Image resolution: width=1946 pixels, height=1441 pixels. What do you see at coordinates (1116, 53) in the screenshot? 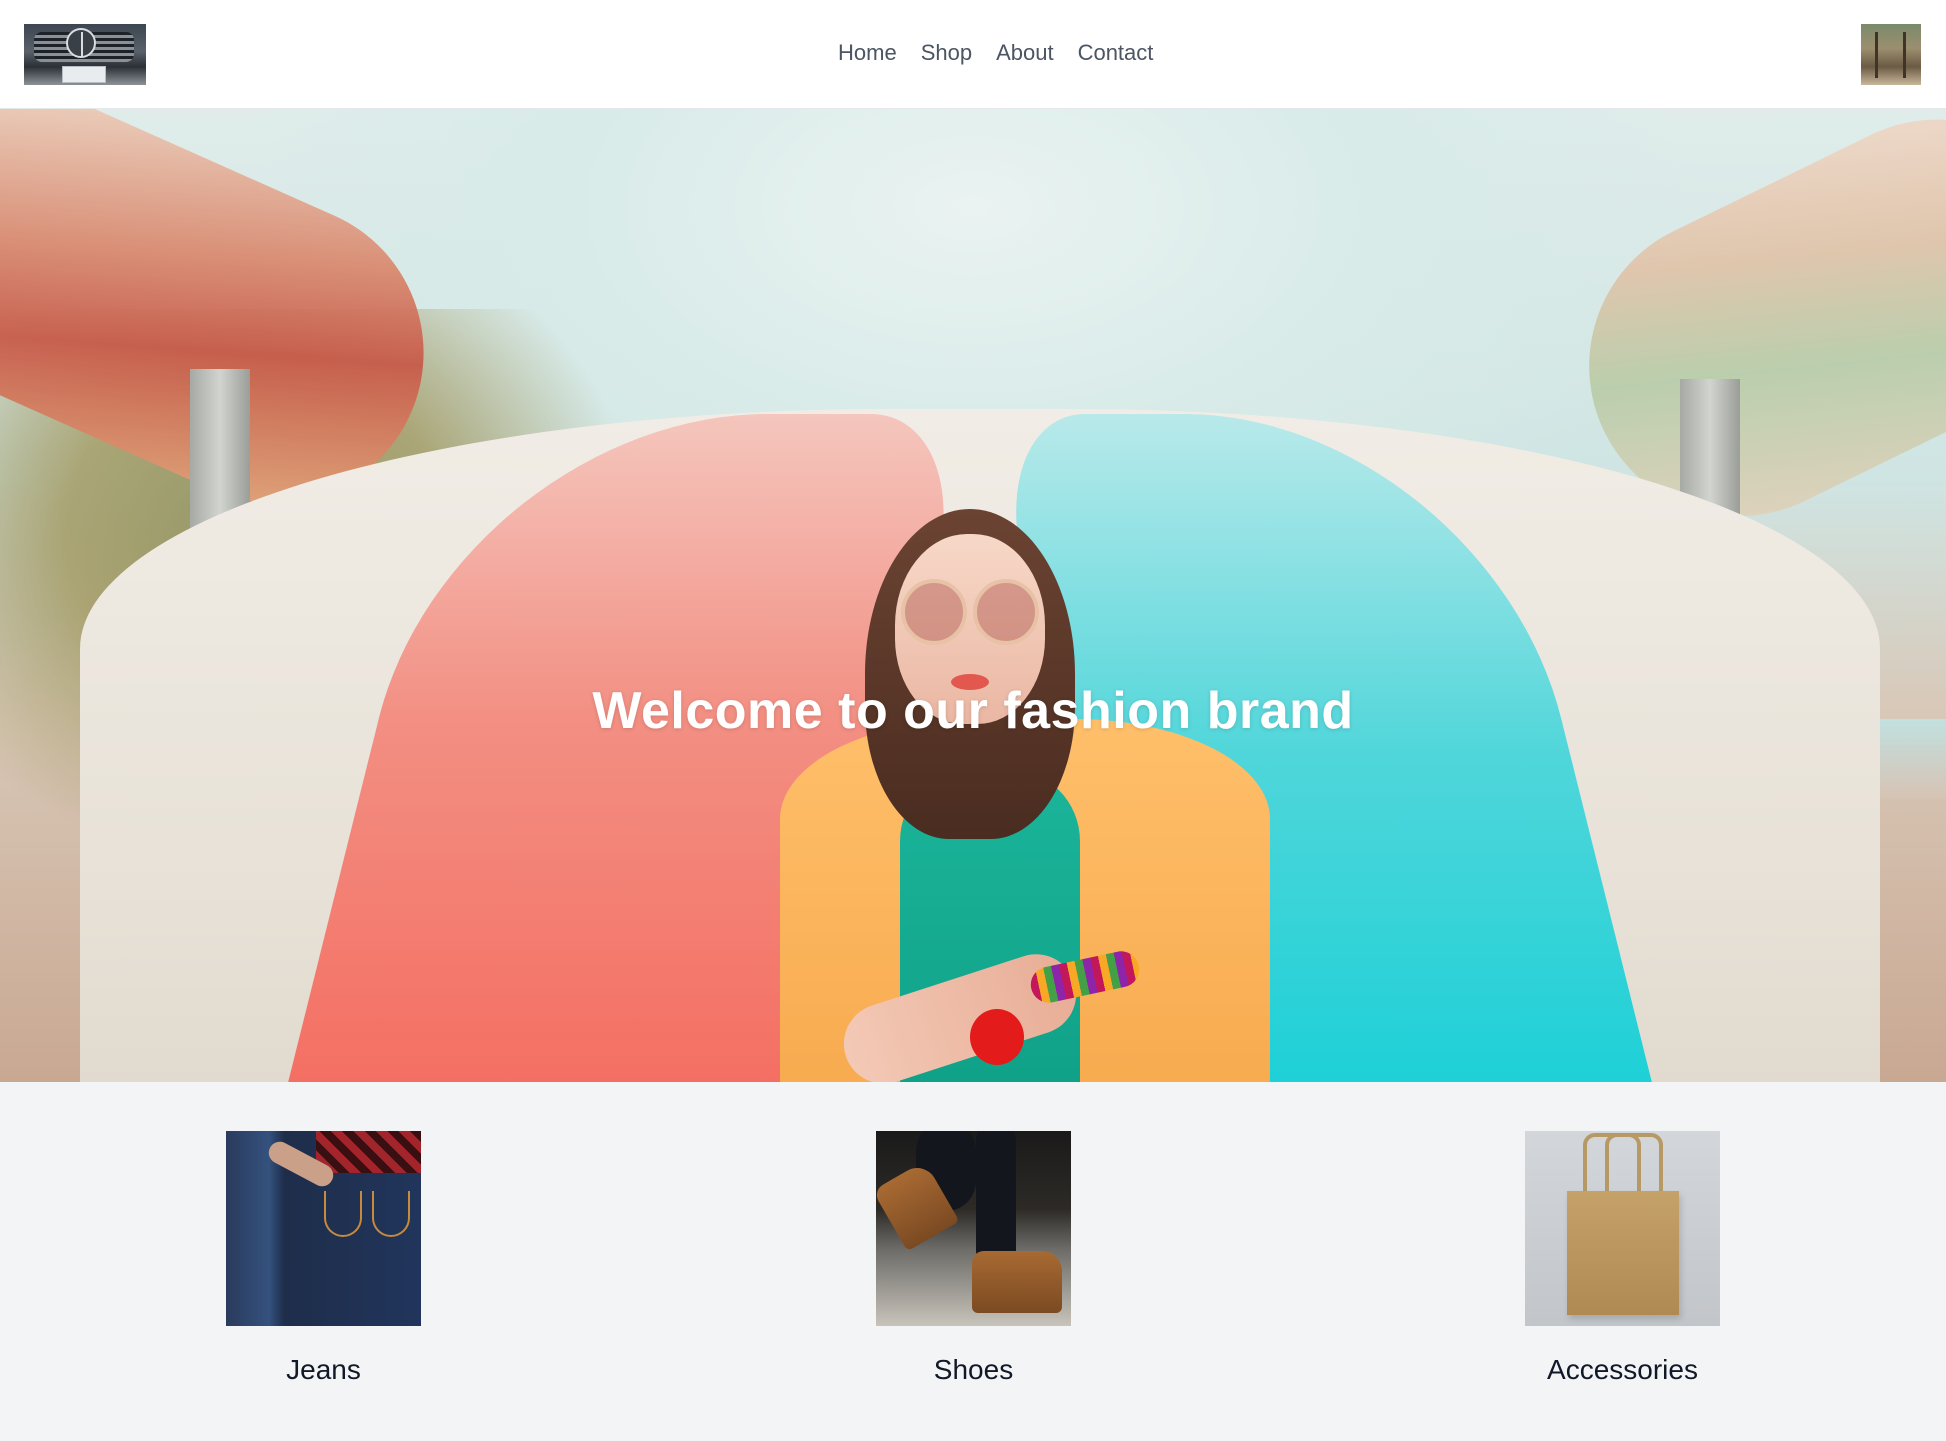
I see `nav-link-contact: Contact` at bounding box center [1116, 53].